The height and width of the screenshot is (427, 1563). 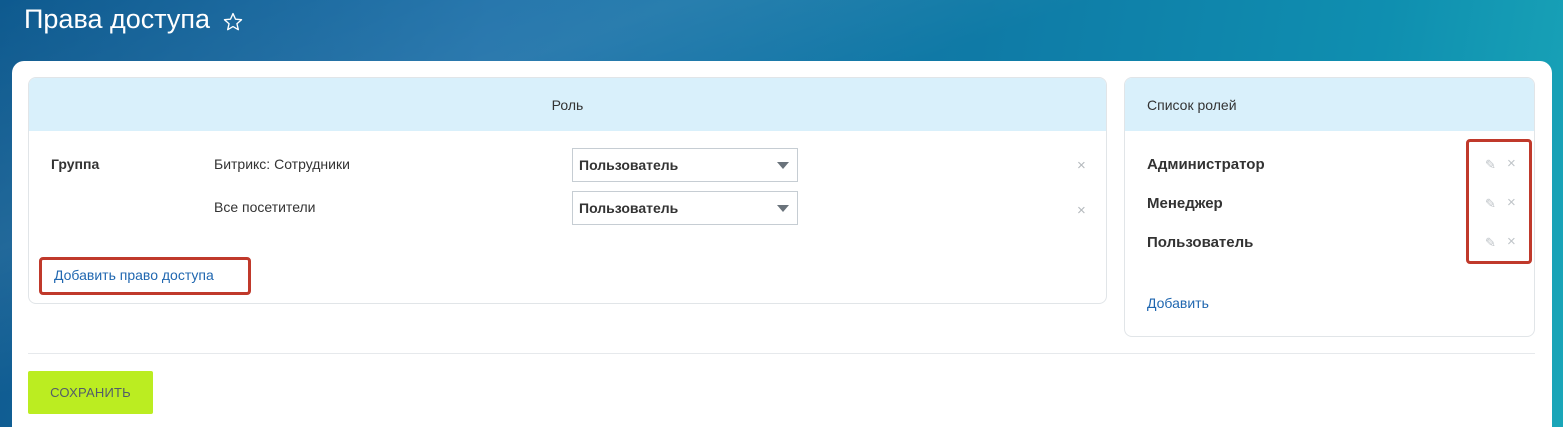 What do you see at coordinates (117, 19) in the screenshot?
I see `page-title-text: Права доступа` at bounding box center [117, 19].